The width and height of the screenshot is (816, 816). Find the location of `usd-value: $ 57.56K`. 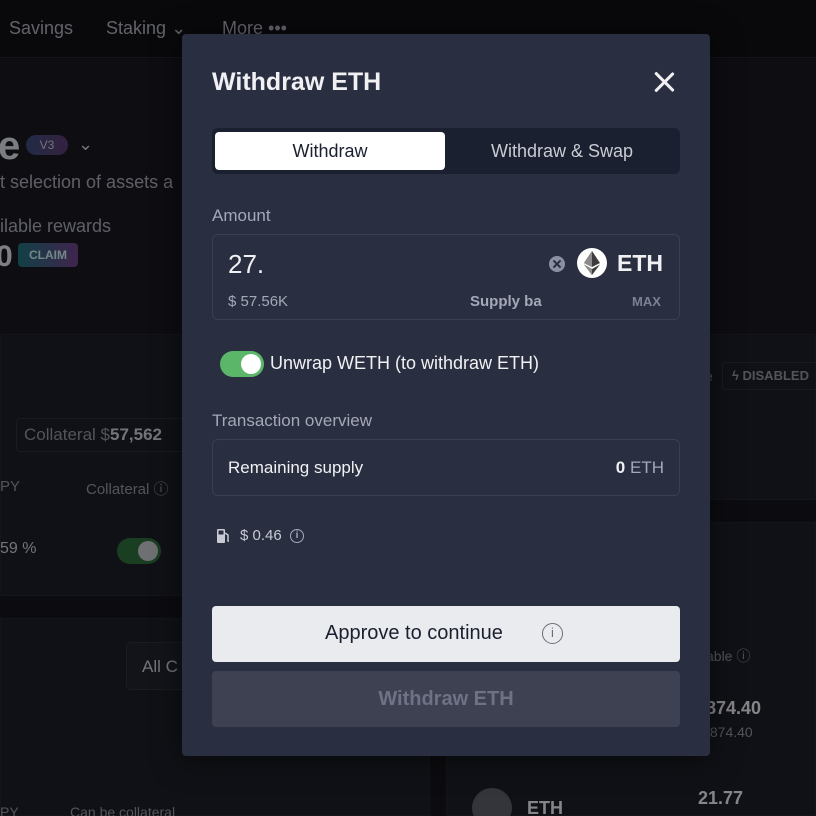

usd-value: $ 57.56K is located at coordinates (258, 301).